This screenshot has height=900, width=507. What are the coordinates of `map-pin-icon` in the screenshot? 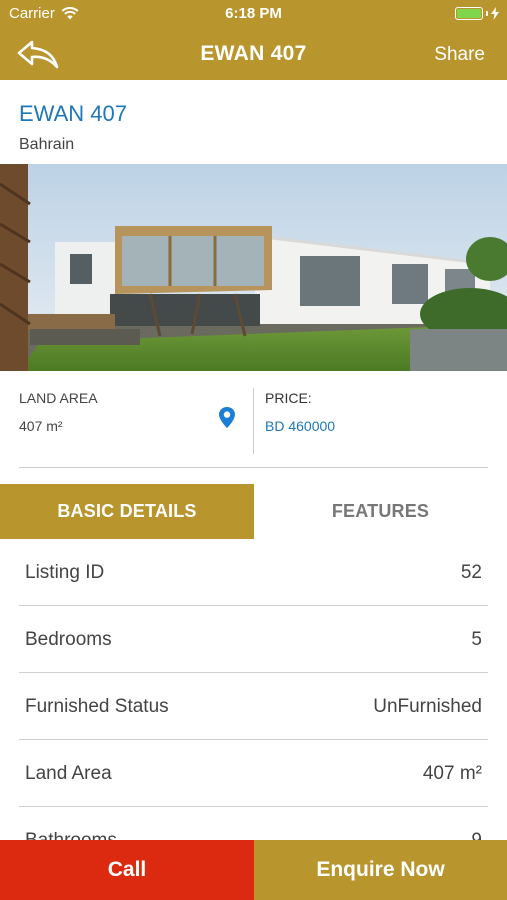 It's located at (227, 417).